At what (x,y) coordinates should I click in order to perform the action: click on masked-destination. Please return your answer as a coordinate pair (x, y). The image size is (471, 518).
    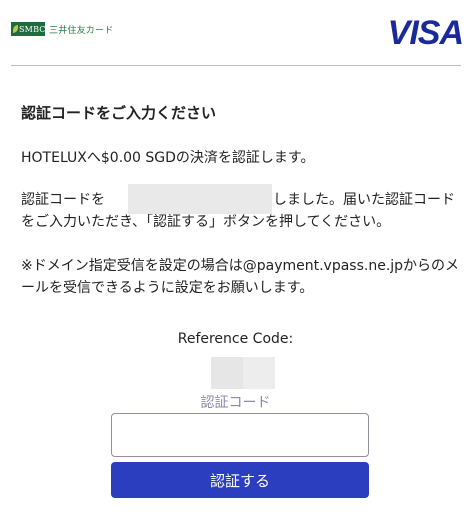
    Looking at the image, I should click on (200, 199).